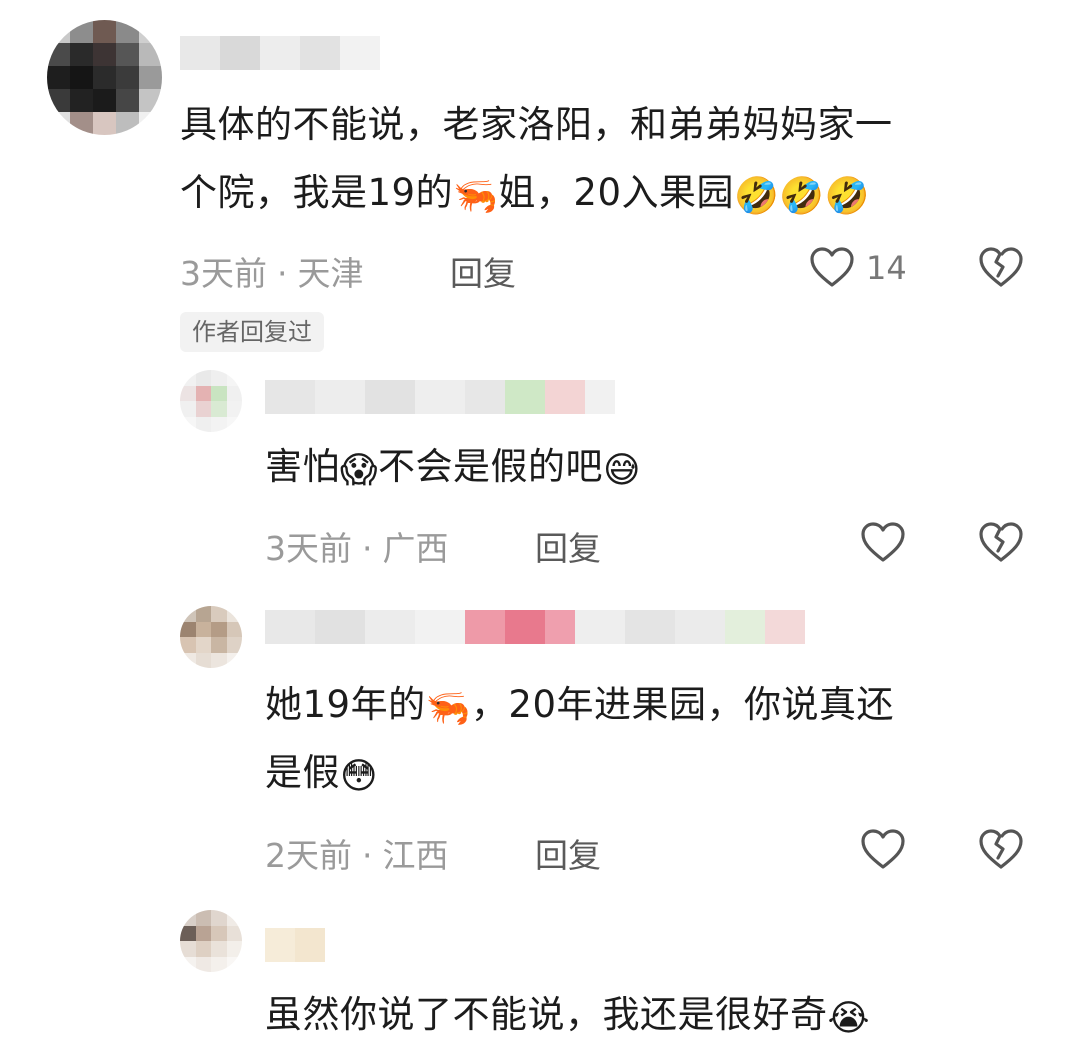 The height and width of the screenshot is (1064, 1084). Describe the element at coordinates (580, 706) in the screenshot. I see `comment-text: 她19年的🦐，20年进果园，你说真还` at that location.